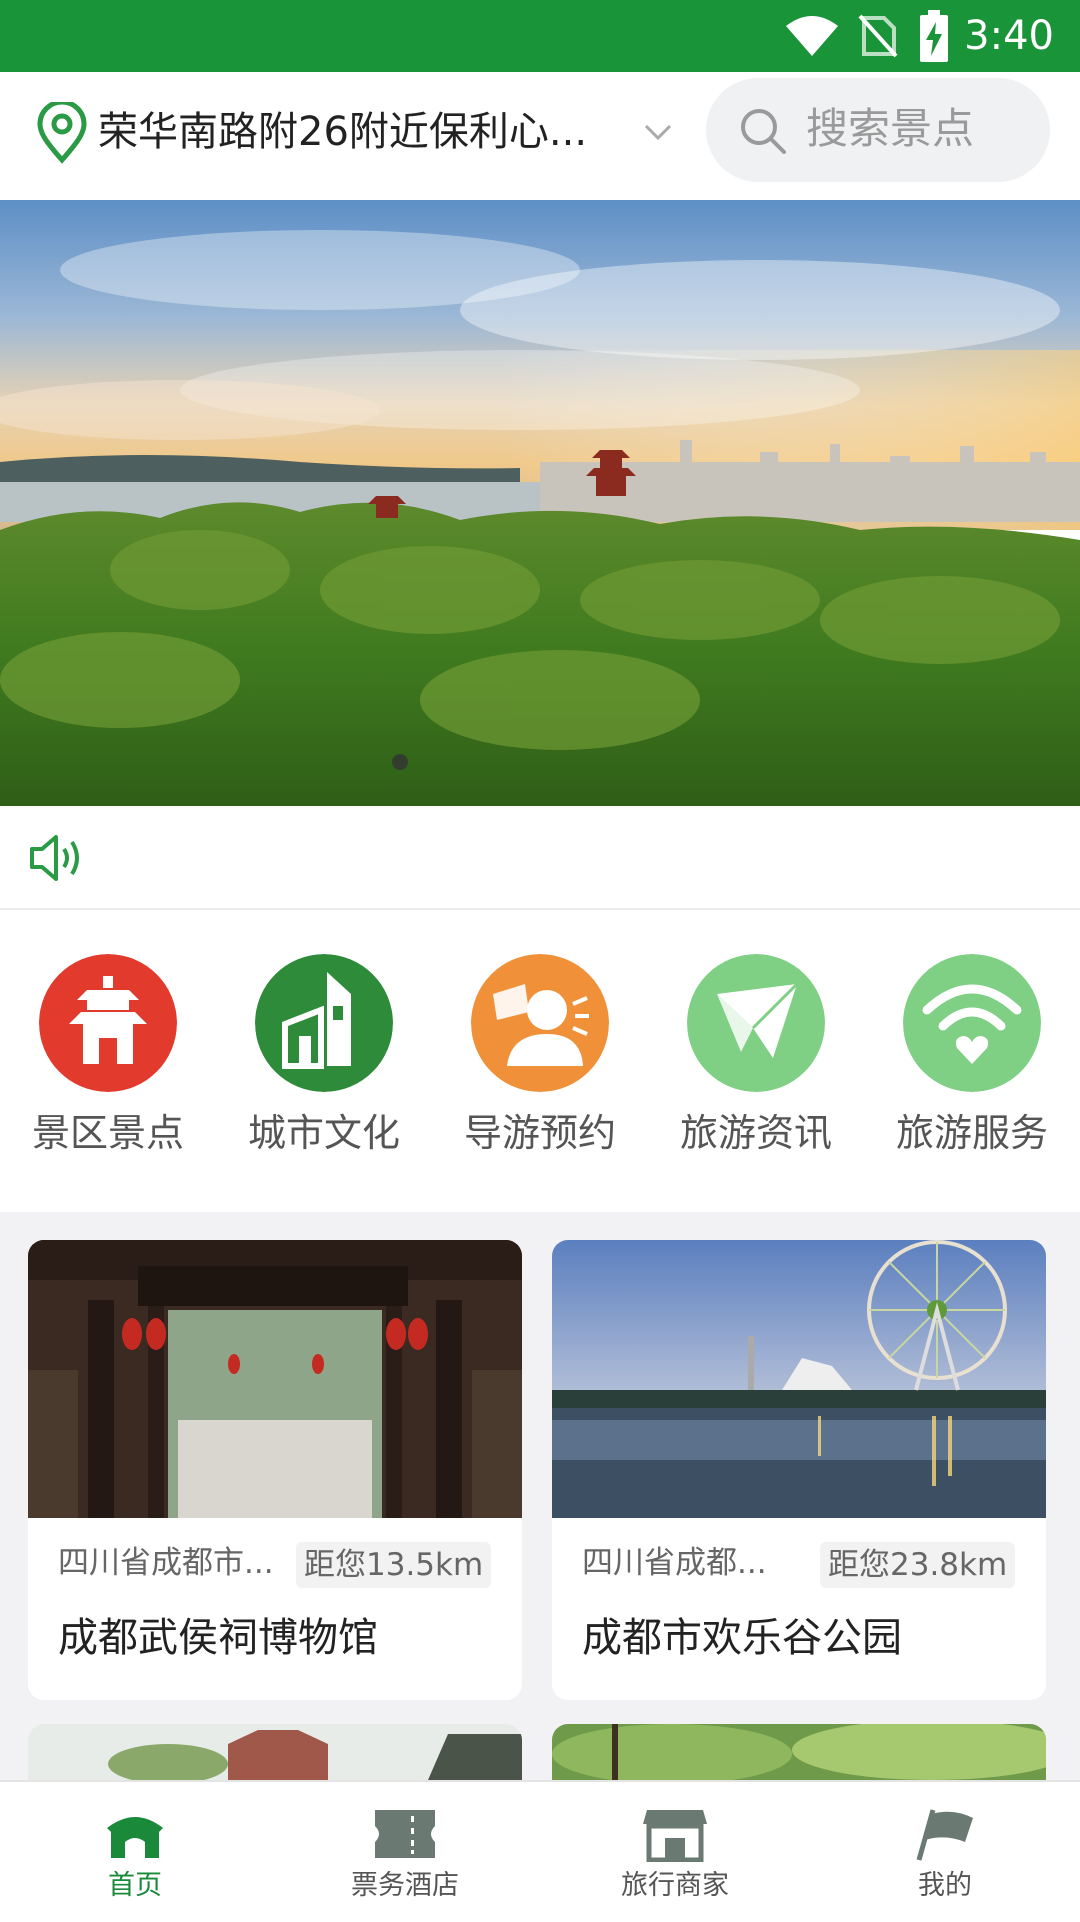  I want to click on category-travel-service: 旅游服务, so click(972, 1069).